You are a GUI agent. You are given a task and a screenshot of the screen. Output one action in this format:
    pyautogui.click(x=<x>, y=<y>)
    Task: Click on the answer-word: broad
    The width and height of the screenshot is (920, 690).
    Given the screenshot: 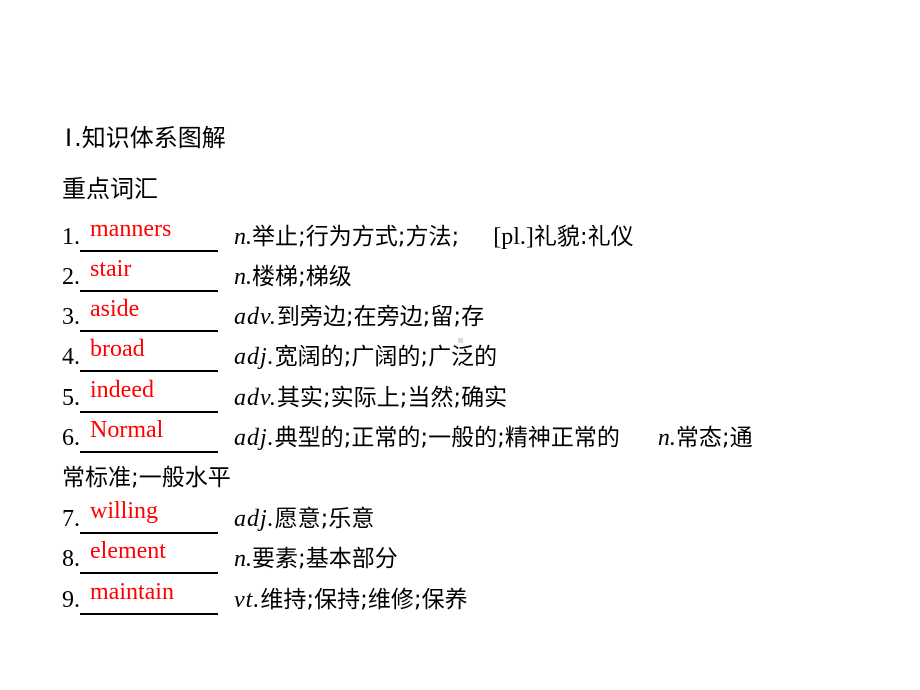 What is the action you would take?
    pyautogui.click(x=117, y=349)
    